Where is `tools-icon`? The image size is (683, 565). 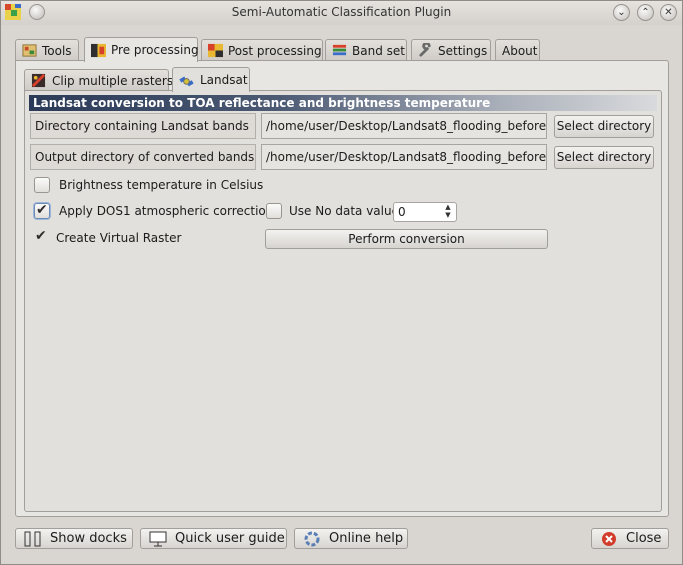 tools-icon is located at coordinates (29, 50).